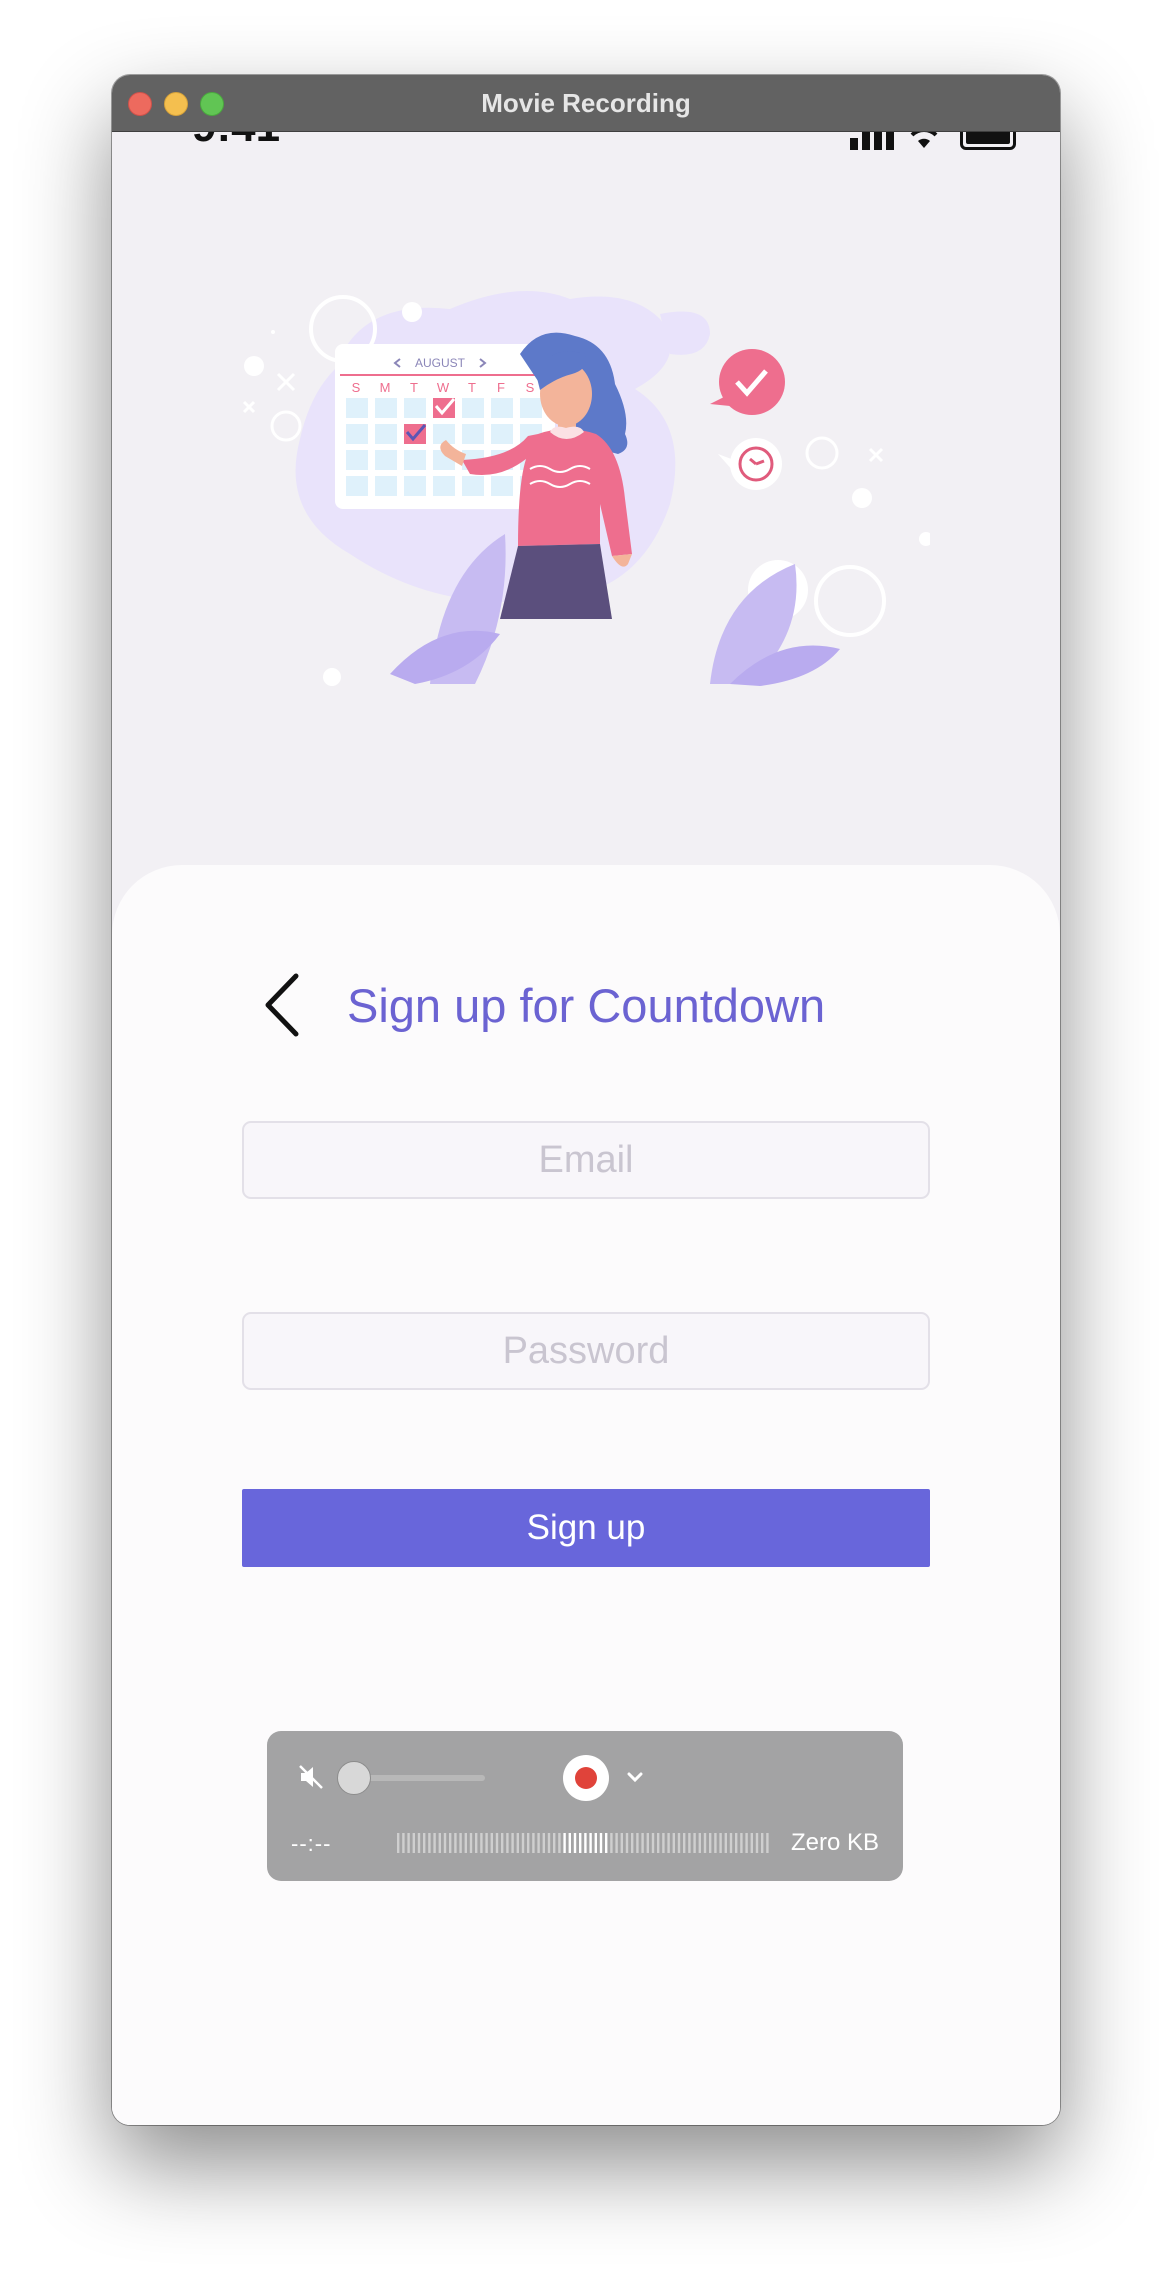  Describe the element at coordinates (585, 1806) in the screenshot. I see `recording-hud: --:-- Zero KB` at that location.